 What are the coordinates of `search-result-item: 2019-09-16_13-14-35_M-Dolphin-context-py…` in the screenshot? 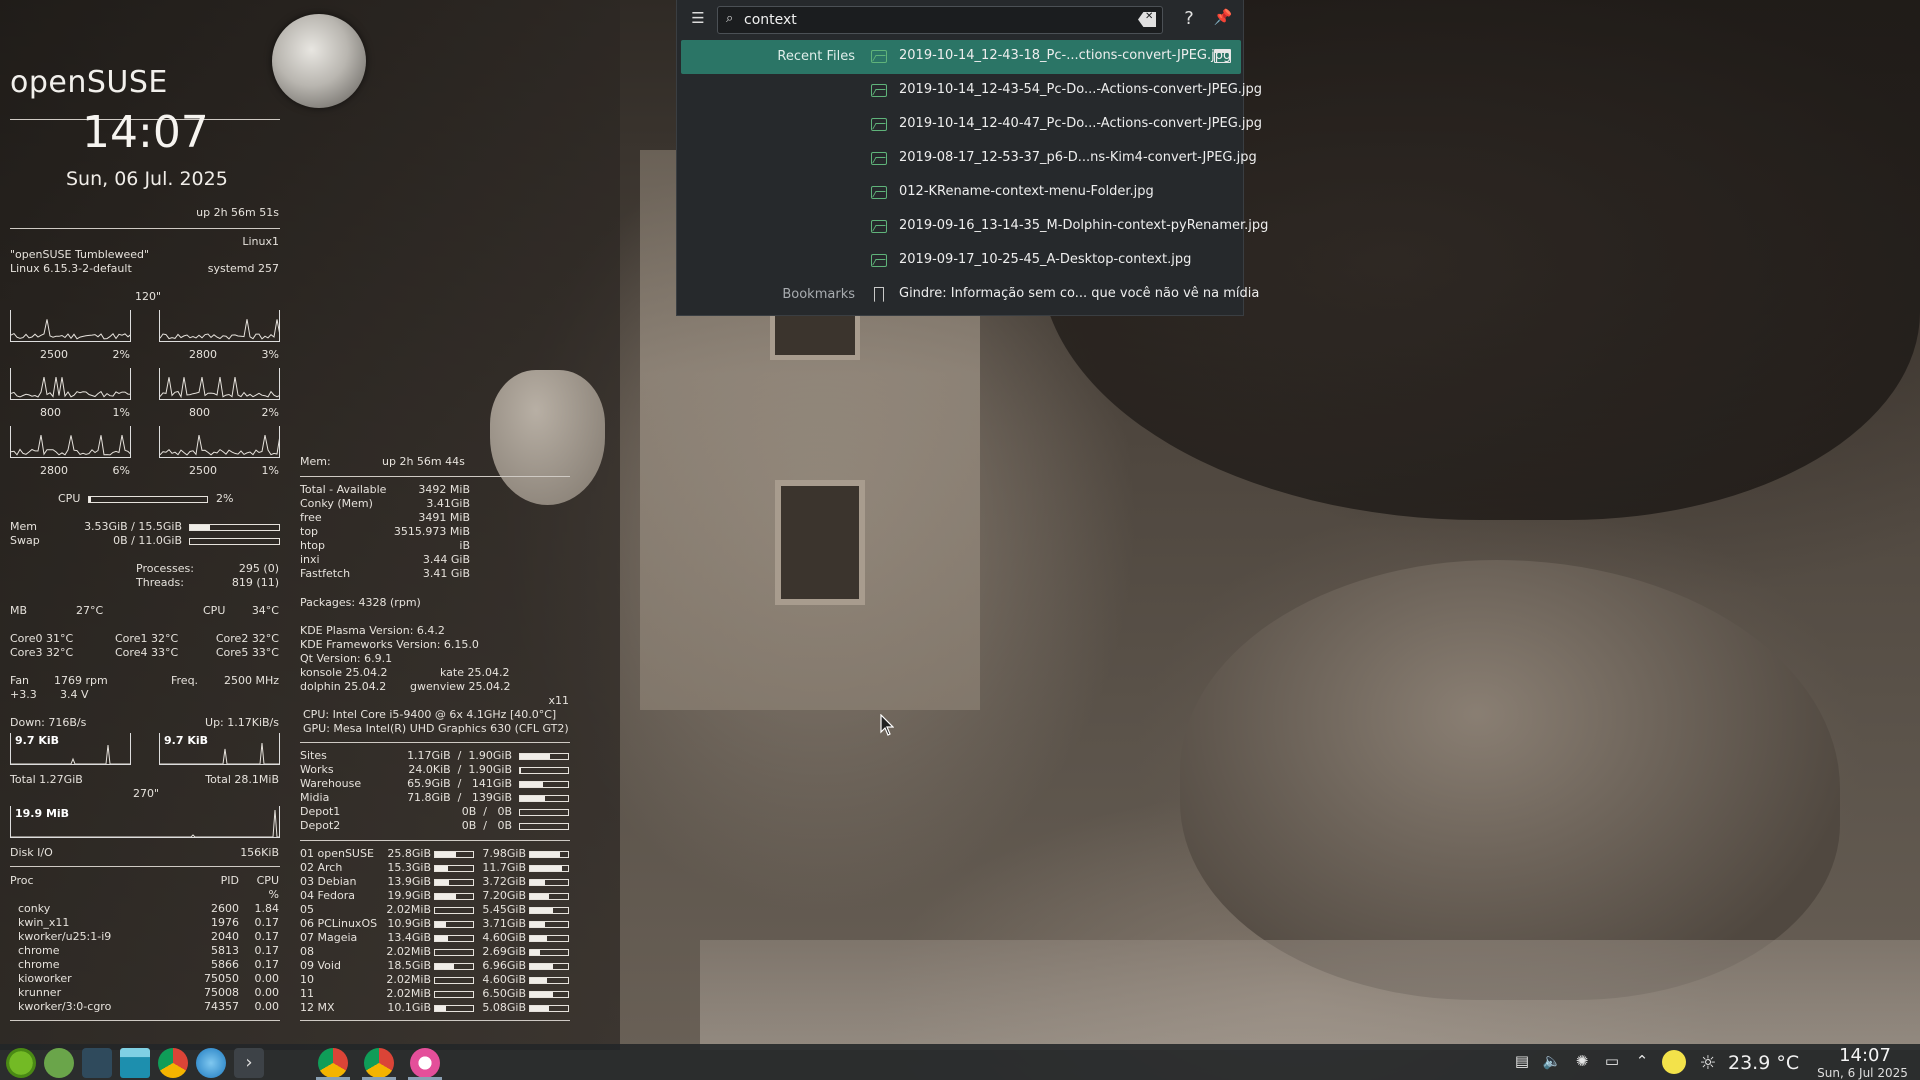 It's located at (974, 227).